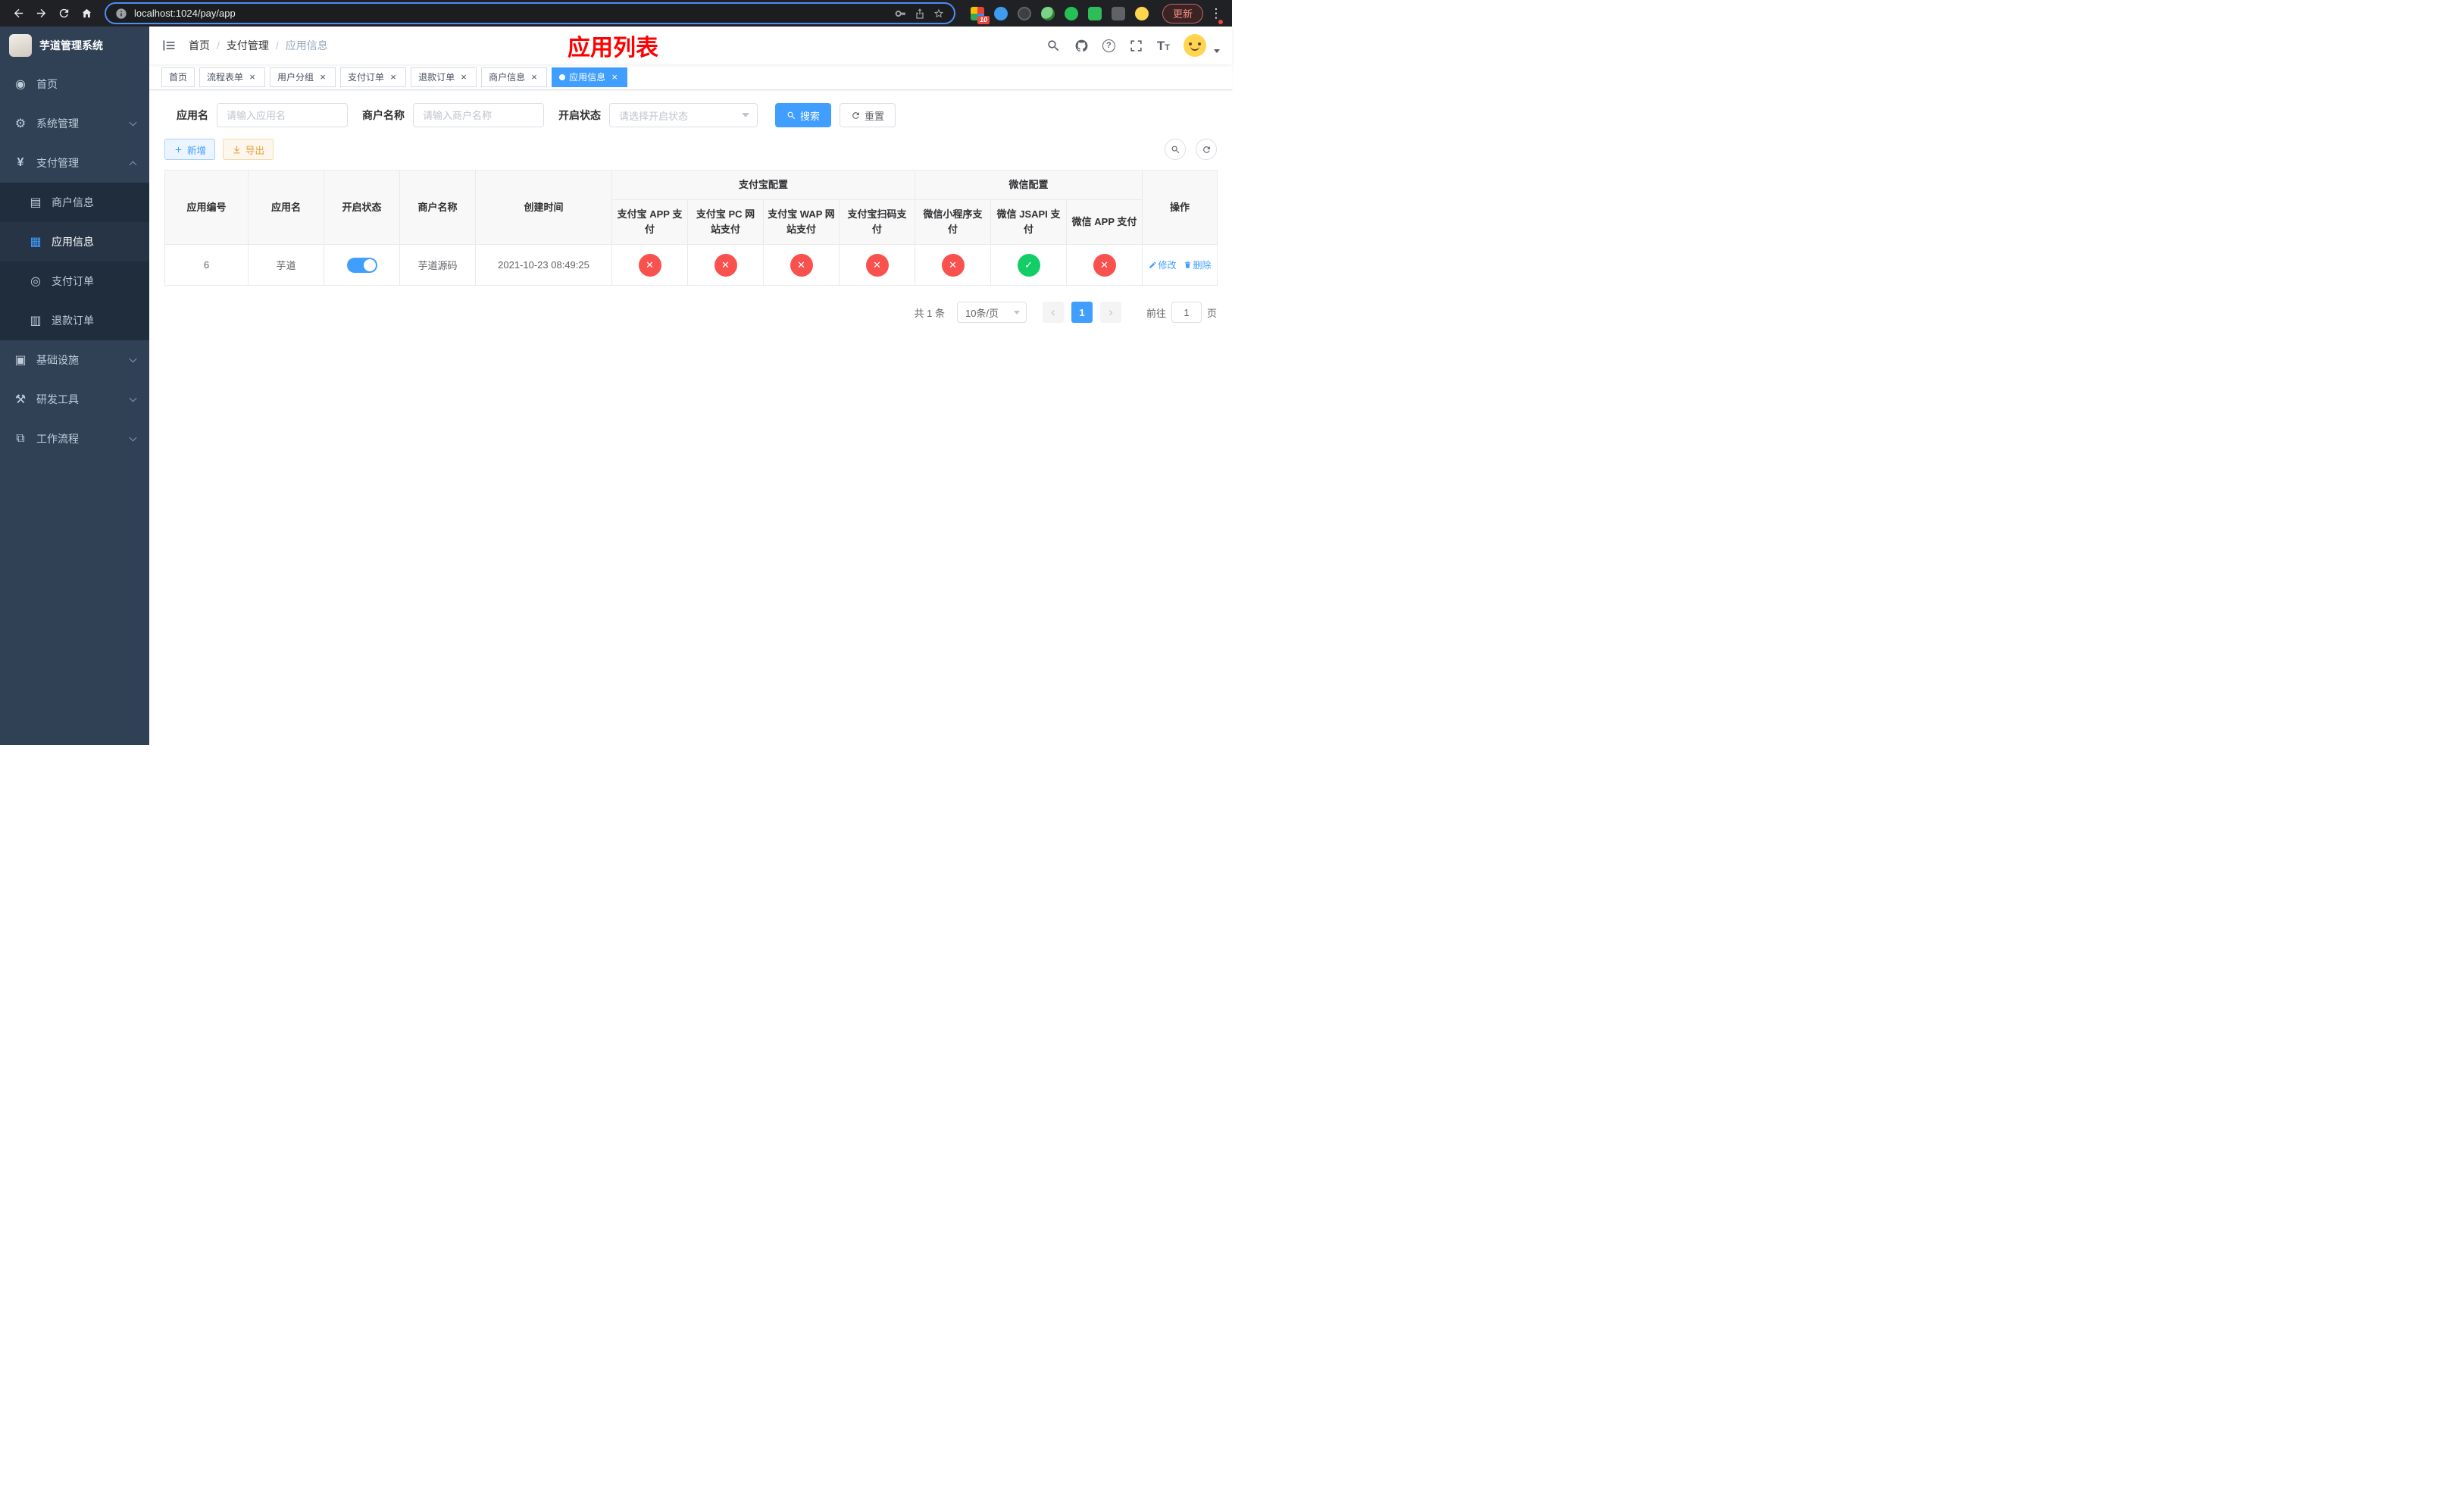 This screenshot has height=1490, width=2464. Describe the element at coordinates (303, 77) in the screenshot. I see `tab-user-group: 用户分组 ×` at that location.